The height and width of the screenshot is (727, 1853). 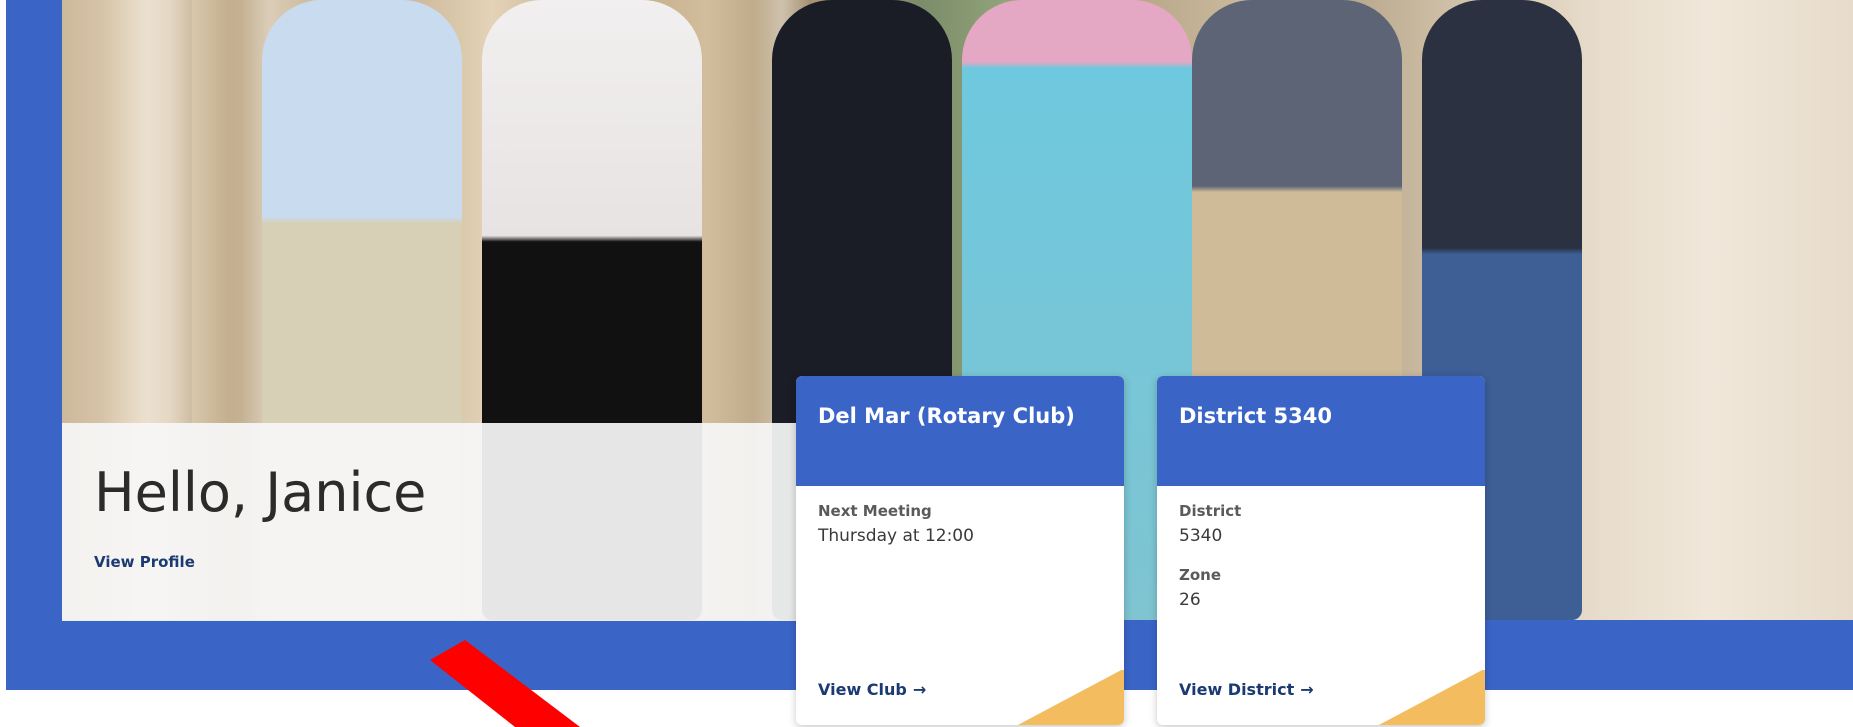 I want to click on club-card-title: Del Mar (Rotary Club), so click(x=946, y=416).